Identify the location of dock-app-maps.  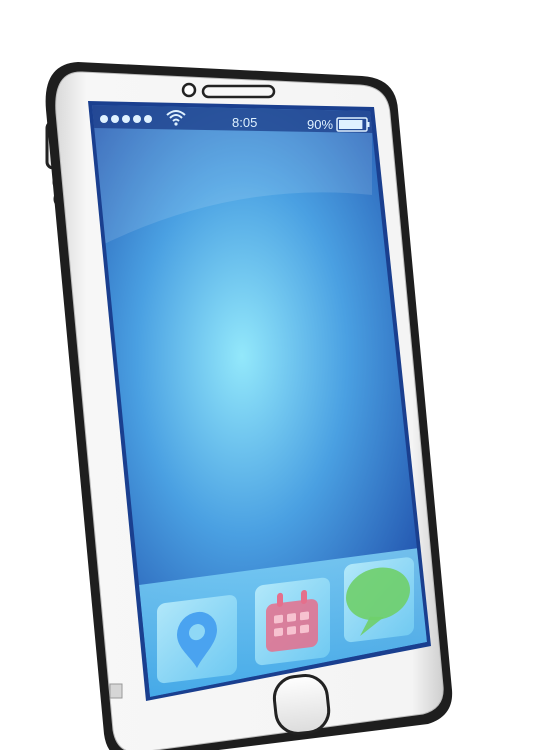
(197, 639).